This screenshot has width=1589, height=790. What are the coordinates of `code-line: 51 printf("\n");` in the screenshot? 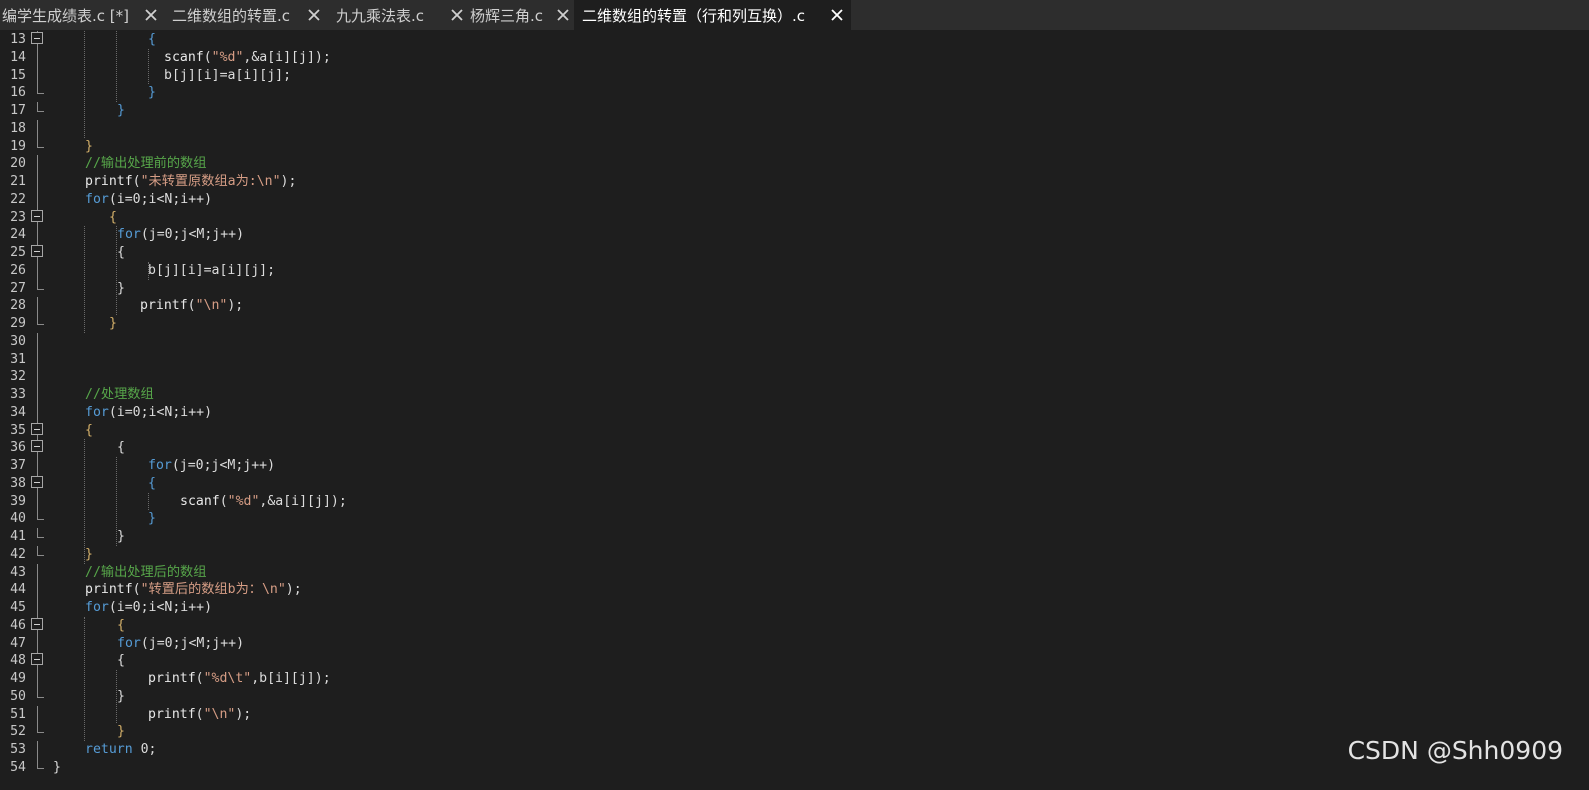 It's located at (794, 714).